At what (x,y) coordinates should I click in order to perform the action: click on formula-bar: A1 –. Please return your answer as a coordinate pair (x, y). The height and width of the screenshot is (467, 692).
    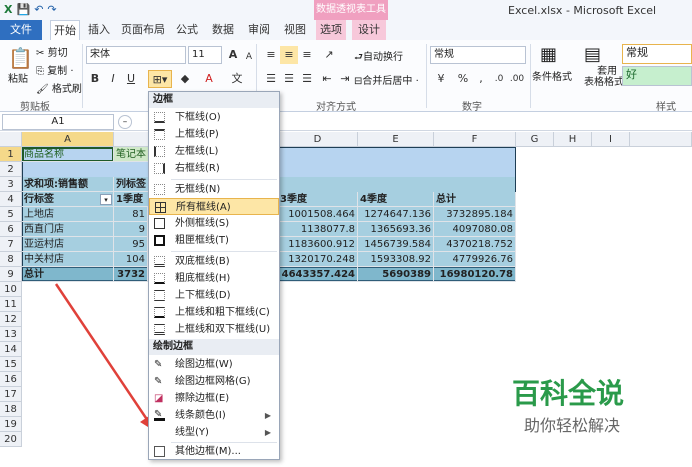
    Looking at the image, I should click on (346, 122).